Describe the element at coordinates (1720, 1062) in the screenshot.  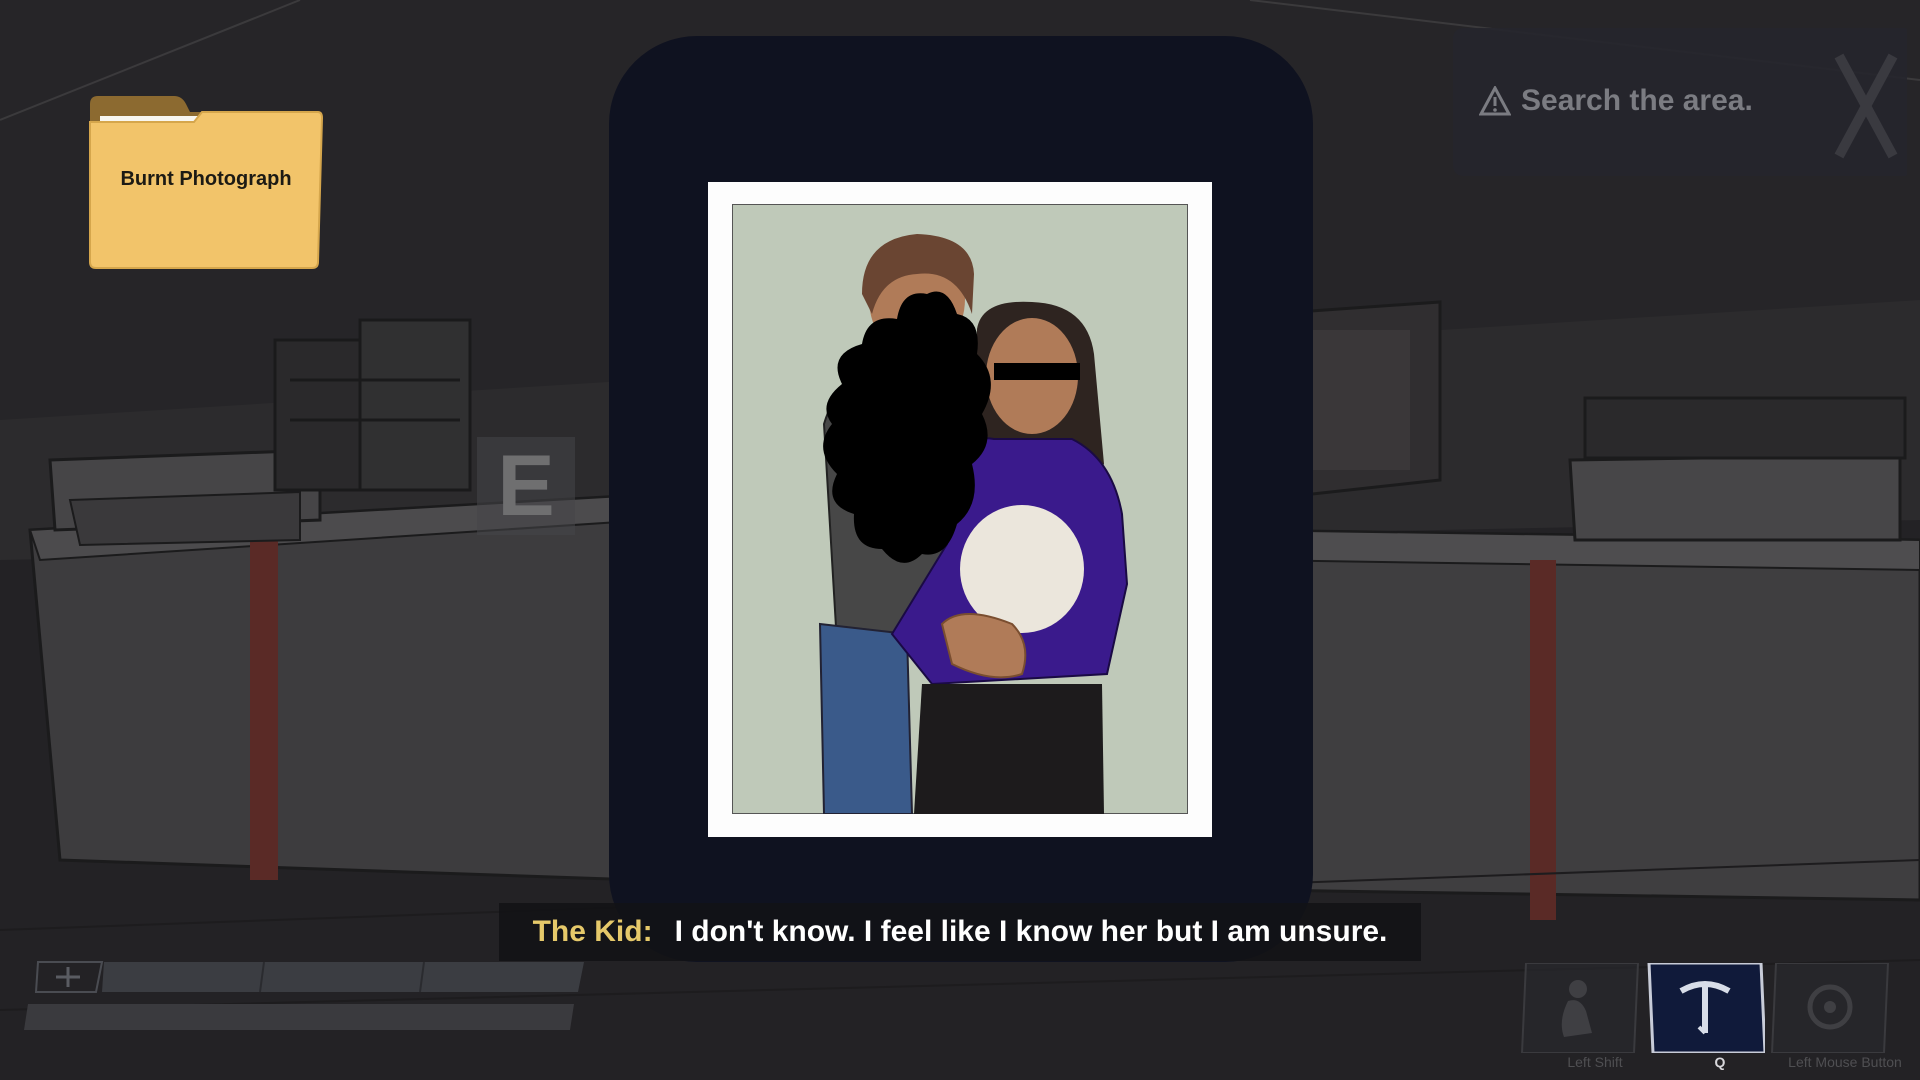
I see `ability-sign-label: Q` at that location.